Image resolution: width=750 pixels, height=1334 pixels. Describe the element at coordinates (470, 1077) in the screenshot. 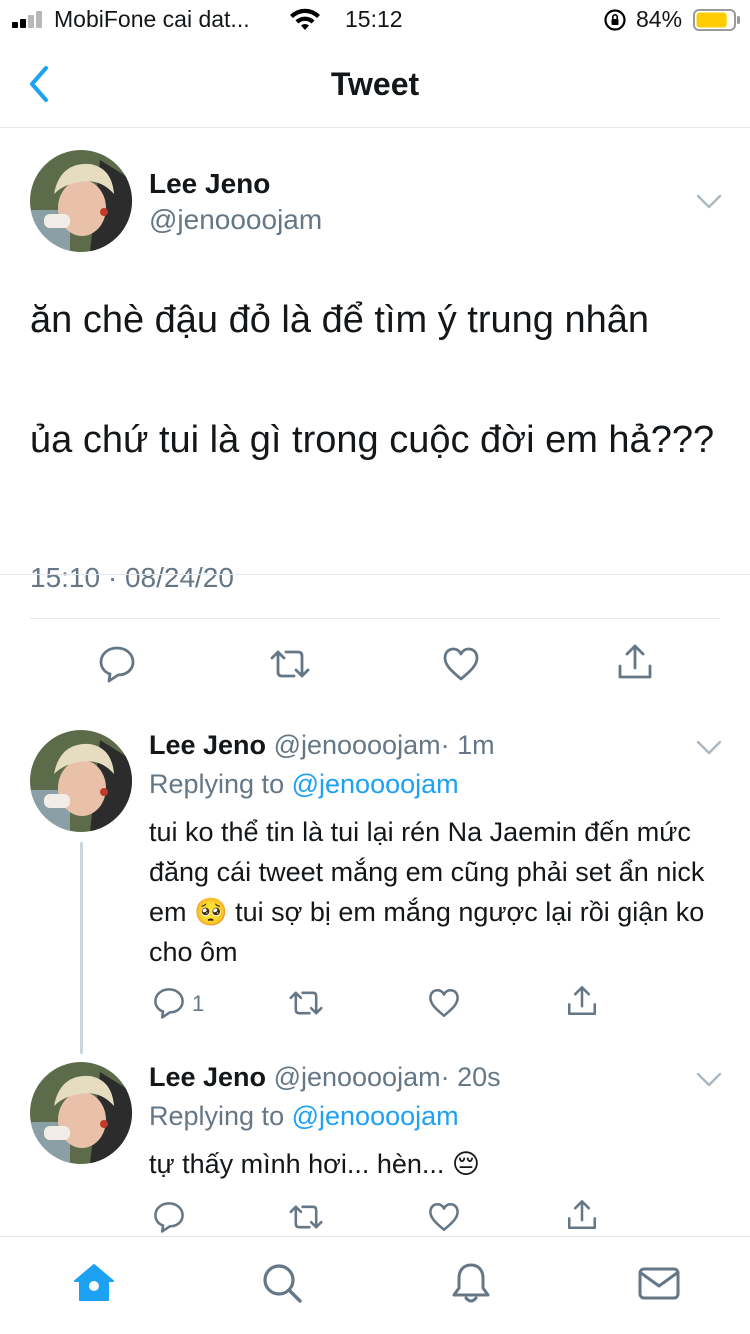

I see `reply-time: · 20s` at that location.